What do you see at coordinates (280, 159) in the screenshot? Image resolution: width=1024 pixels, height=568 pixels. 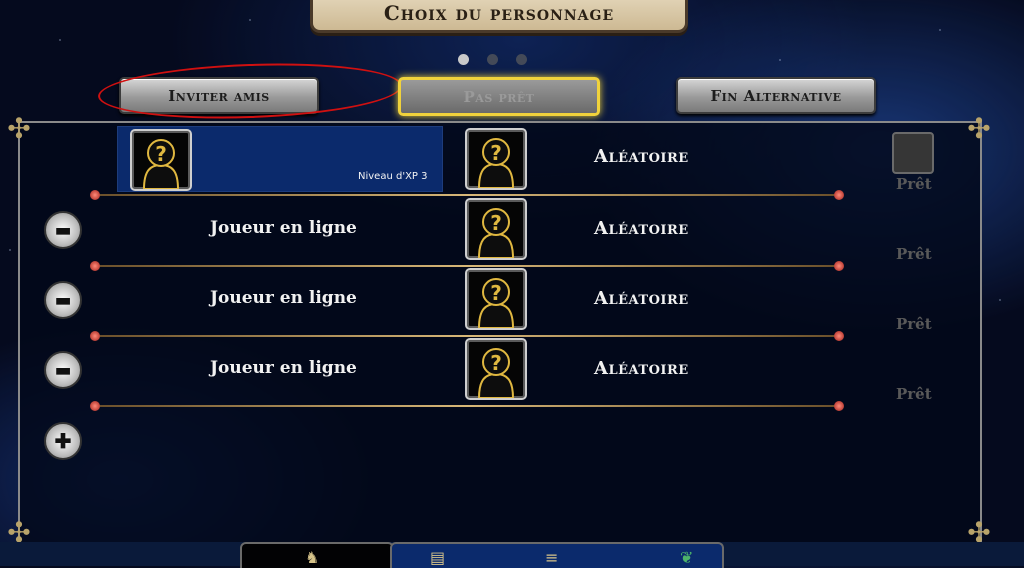 I see `local-player-slot: ? Niveau d'XP 3` at bounding box center [280, 159].